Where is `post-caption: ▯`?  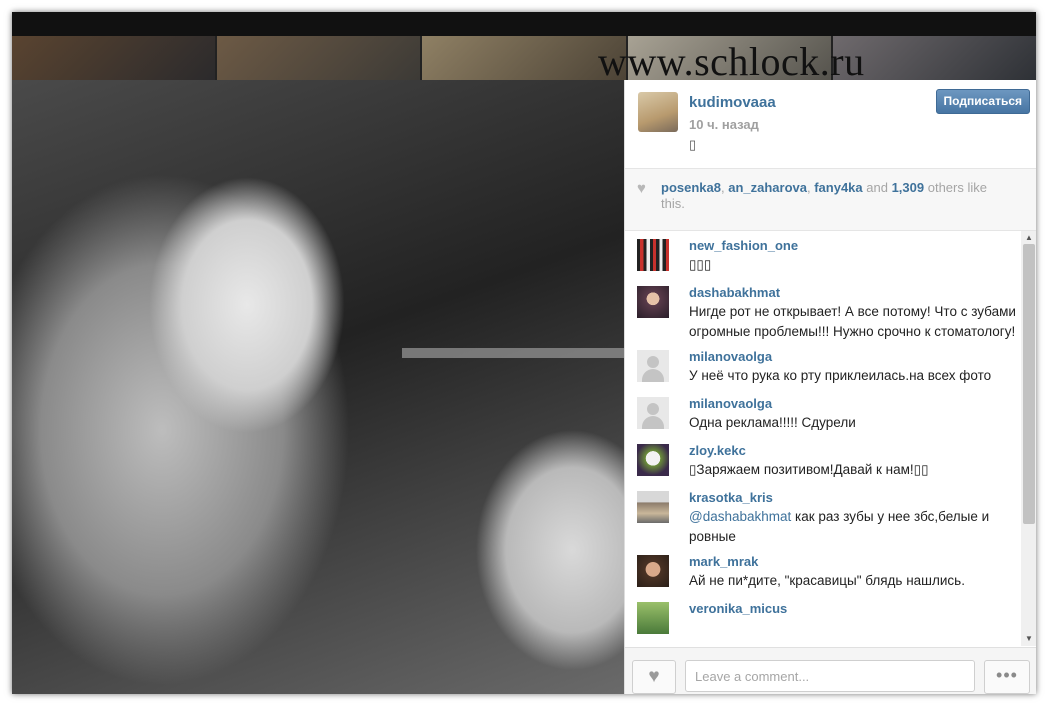
post-caption: ▯ is located at coordinates (693, 144).